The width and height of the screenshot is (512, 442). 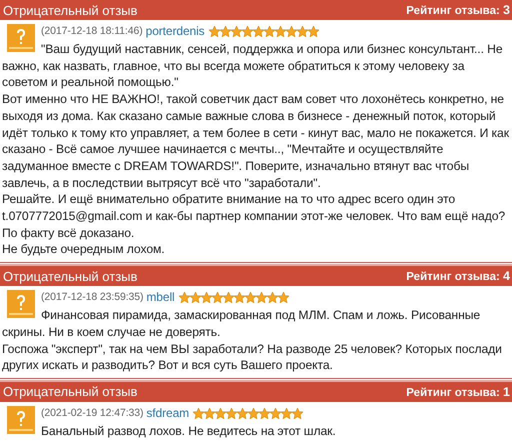 I want to click on review-text: Госпожа "эксперт", так на чем ВЫ заработали? На разводе 25 человек? Которых послади других искать и разводить? Вот и вся суть Вашего проекта., so click(x=252, y=357).